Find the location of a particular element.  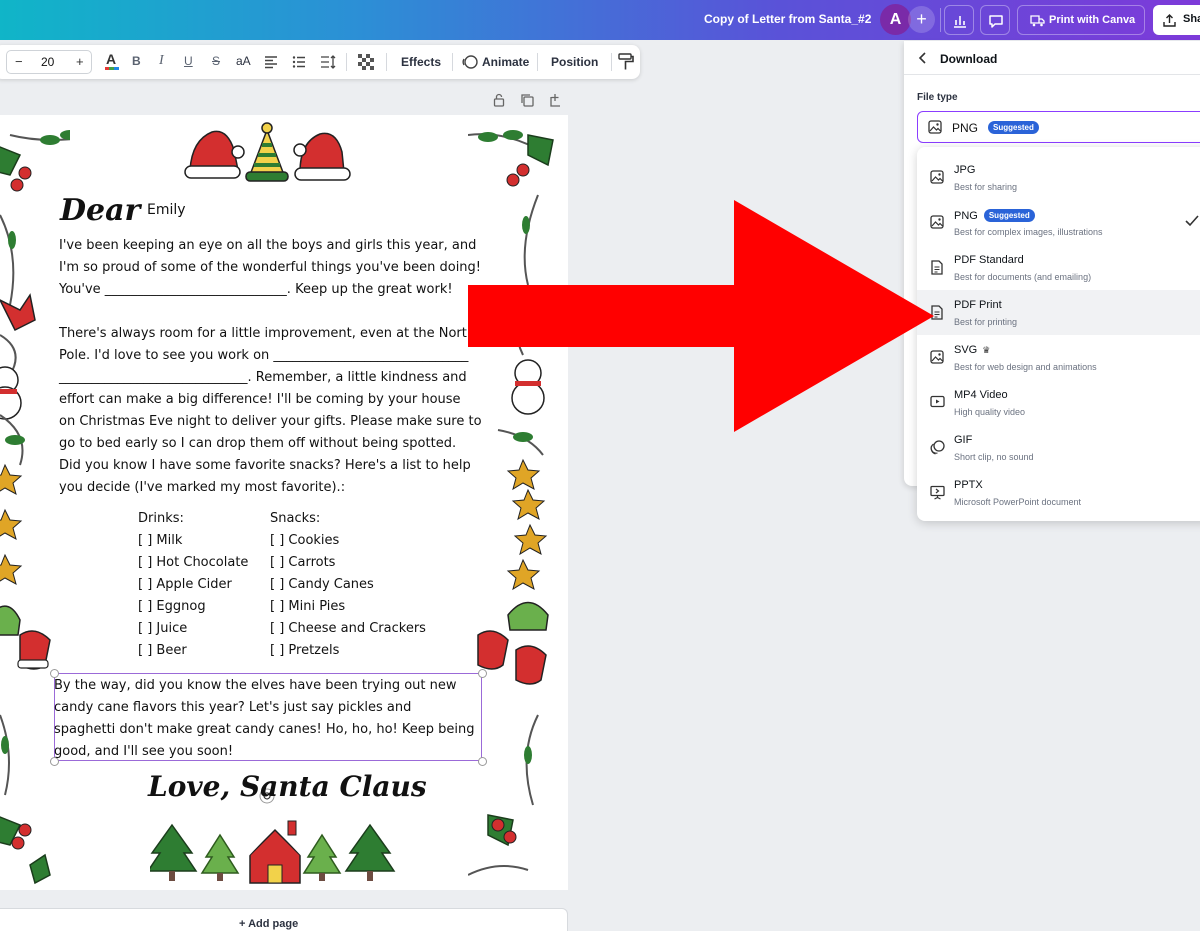

option-gif: GIF Short clip, no sound is located at coordinates (1058, 447).